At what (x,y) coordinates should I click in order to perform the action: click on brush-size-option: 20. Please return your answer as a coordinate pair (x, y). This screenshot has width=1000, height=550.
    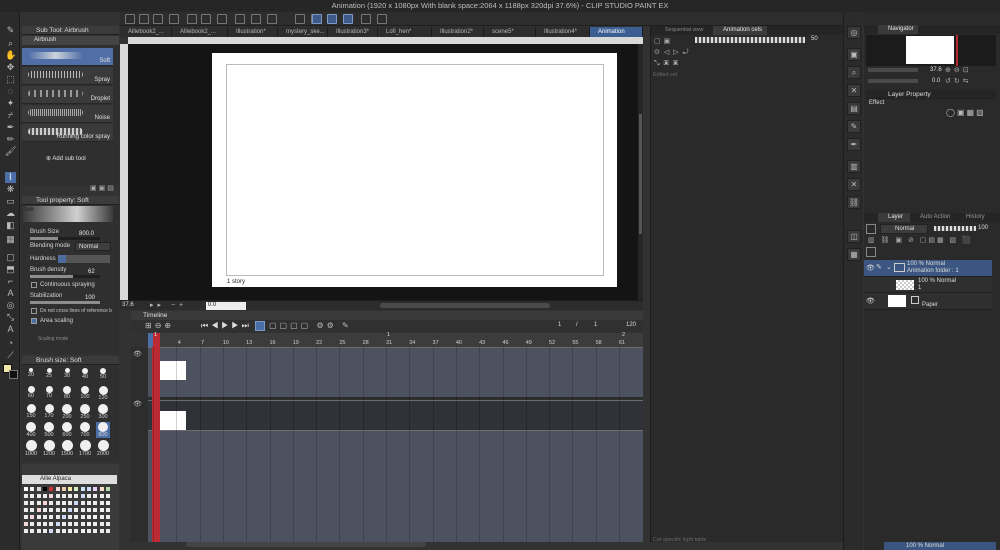
    Looking at the image, I should click on (31, 373).